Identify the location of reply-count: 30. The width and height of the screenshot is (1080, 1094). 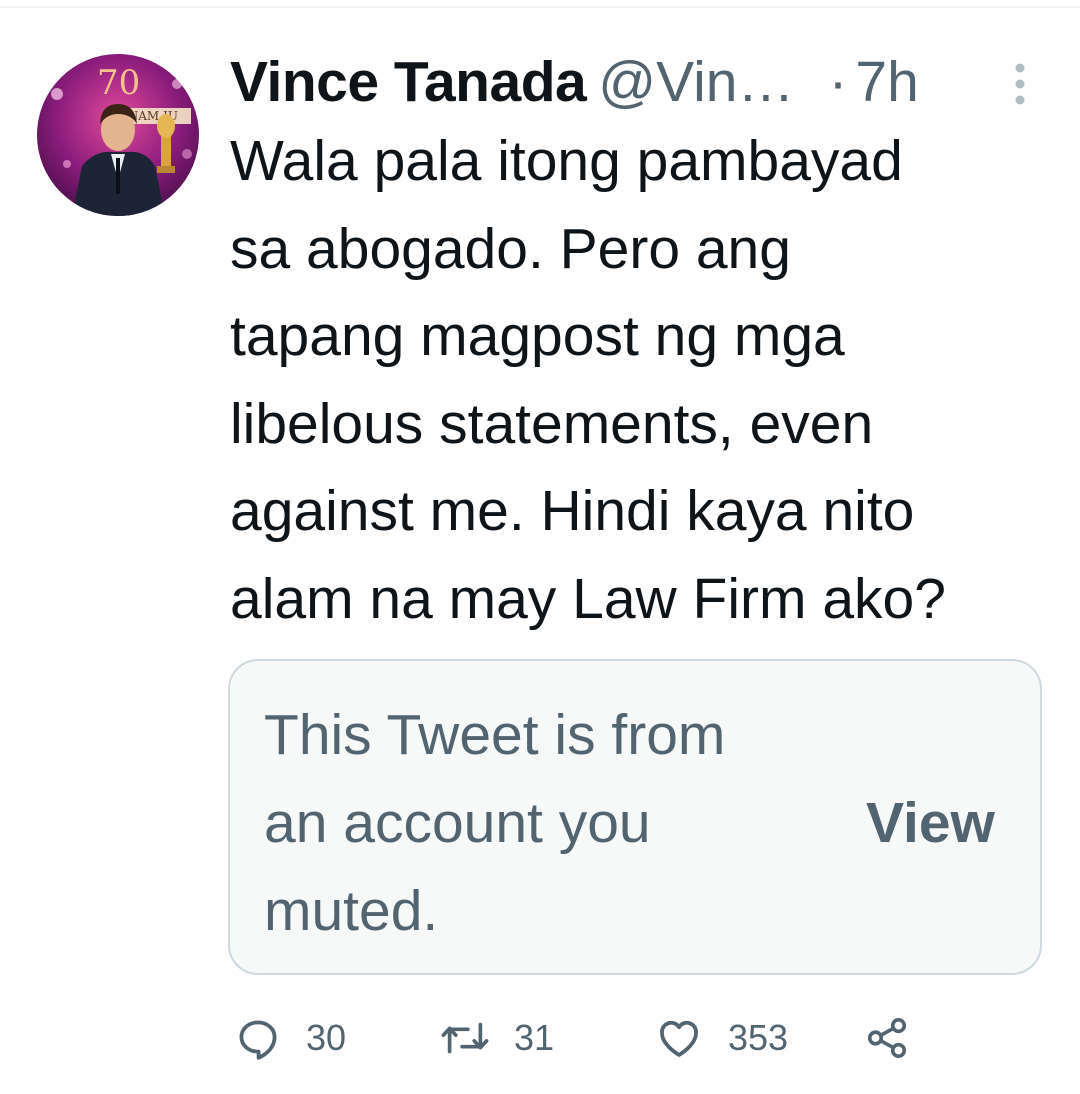
(326, 1037).